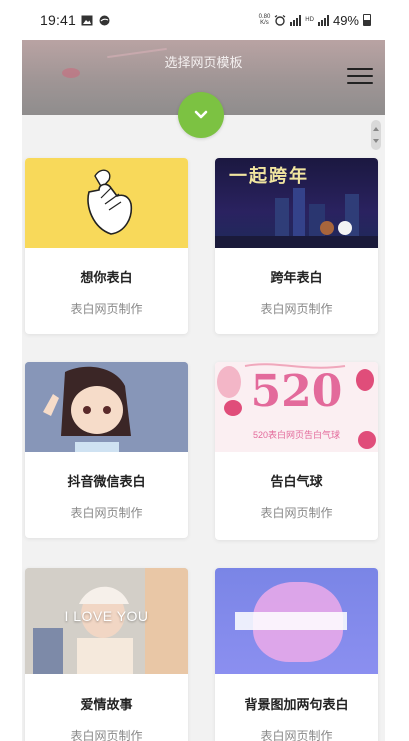 The height and width of the screenshot is (741, 409). I want to click on template-card: 一起跨年 跨年表白 表白网页制作, so click(296, 246).